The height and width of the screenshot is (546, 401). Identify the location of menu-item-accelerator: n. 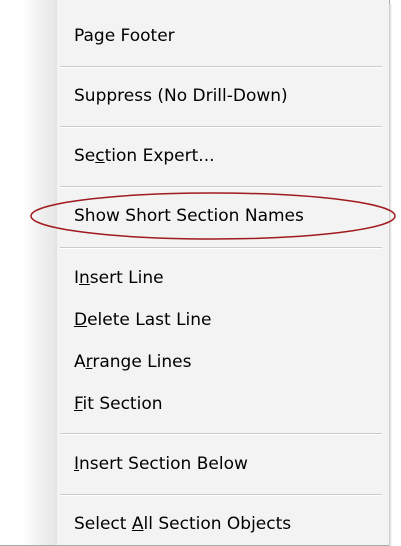
(84, 278).